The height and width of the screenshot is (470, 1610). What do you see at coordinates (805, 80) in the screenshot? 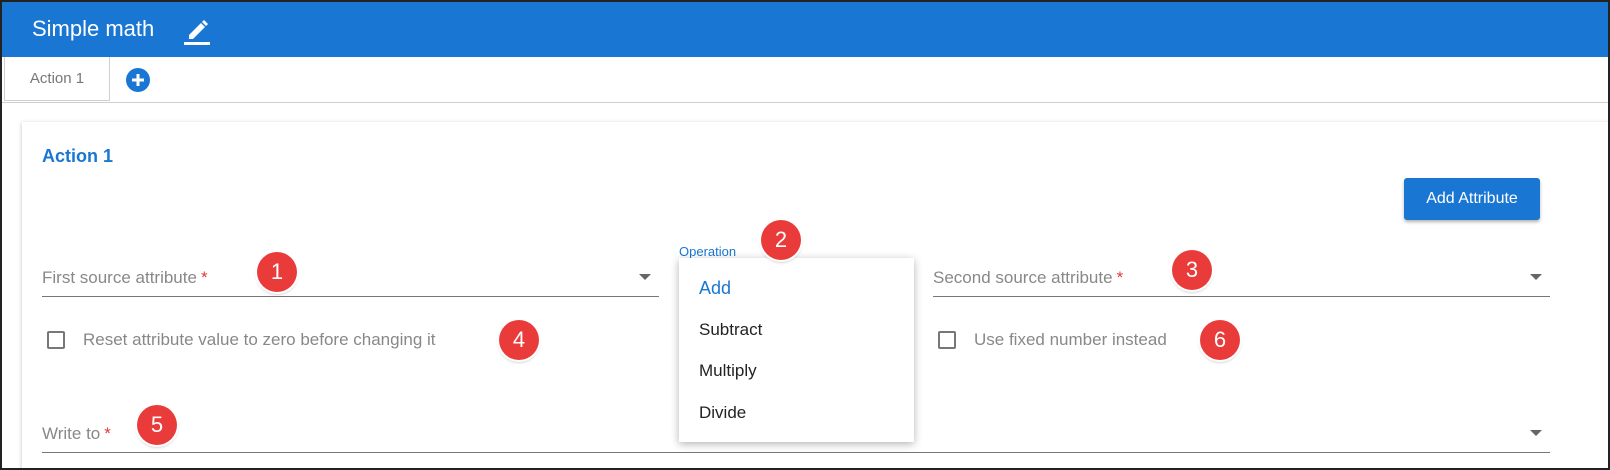
I see `tab-bar: Action 1` at bounding box center [805, 80].